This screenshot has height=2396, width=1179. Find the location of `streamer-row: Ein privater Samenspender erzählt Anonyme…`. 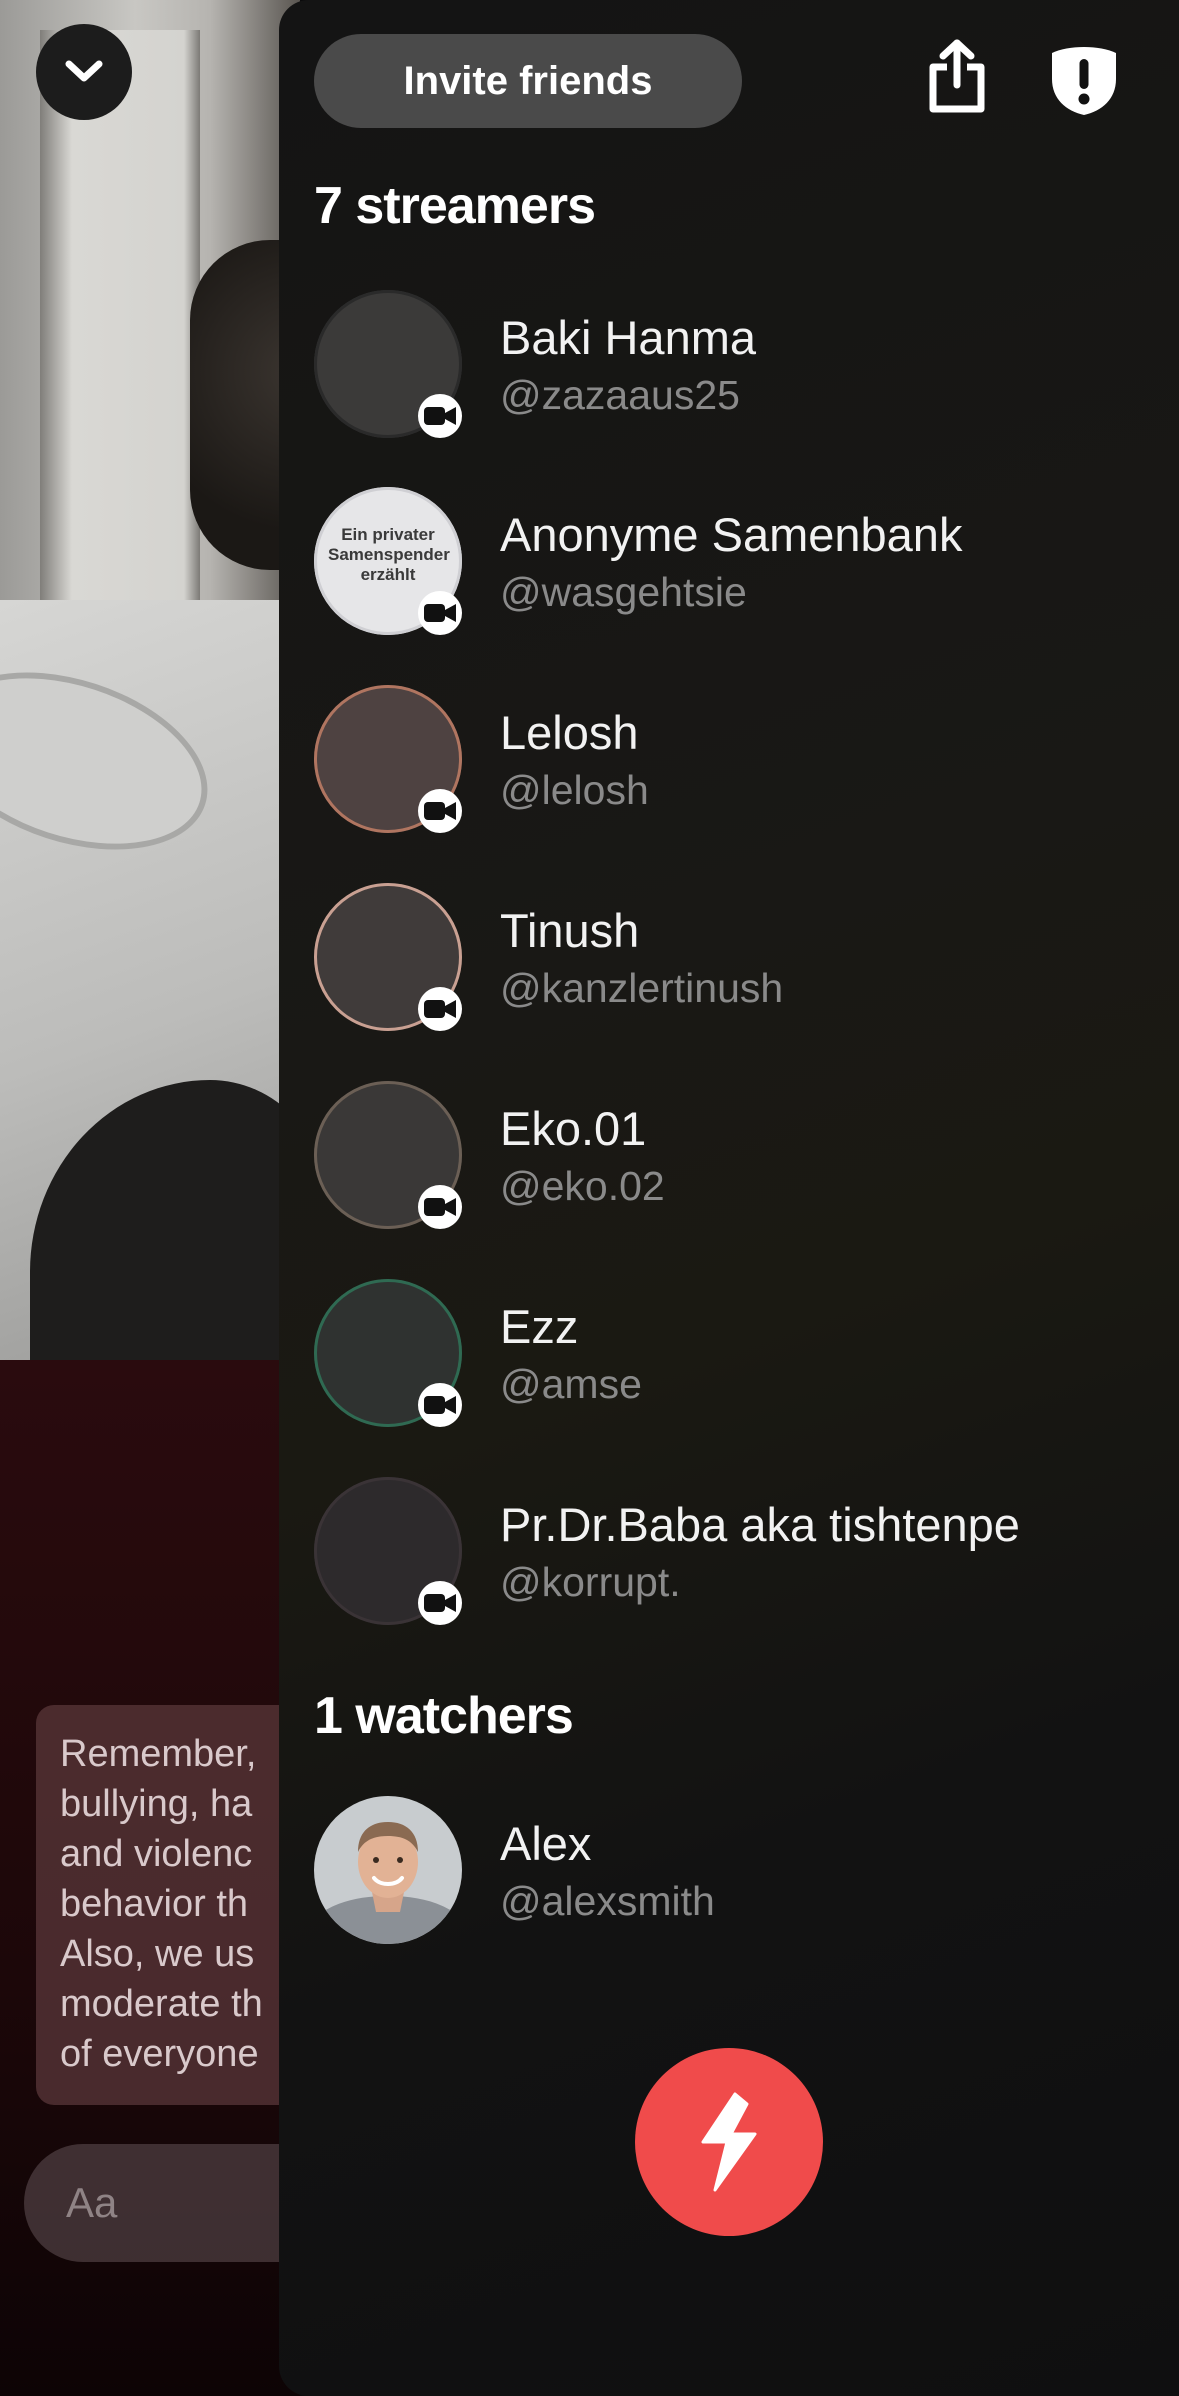

streamer-row: Ein privater Samenspender erzählt Anonyme… is located at coordinates (734, 562).